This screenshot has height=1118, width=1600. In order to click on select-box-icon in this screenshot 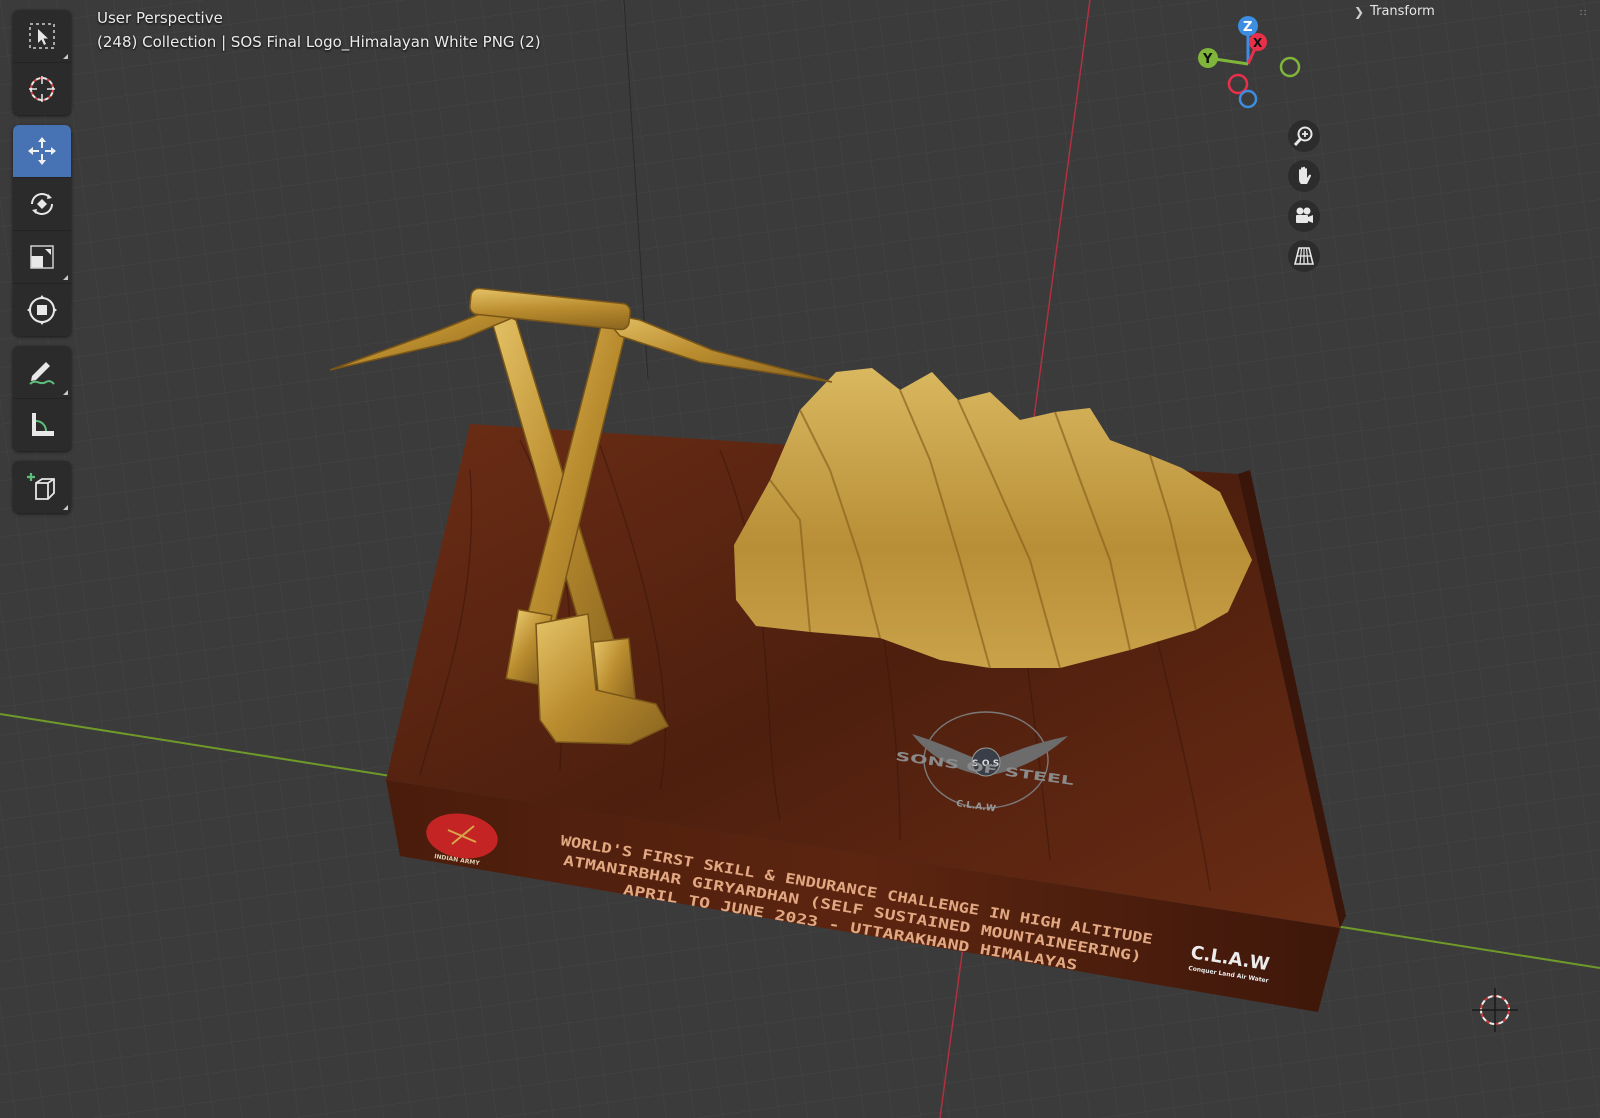, I will do `click(42, 36)`.